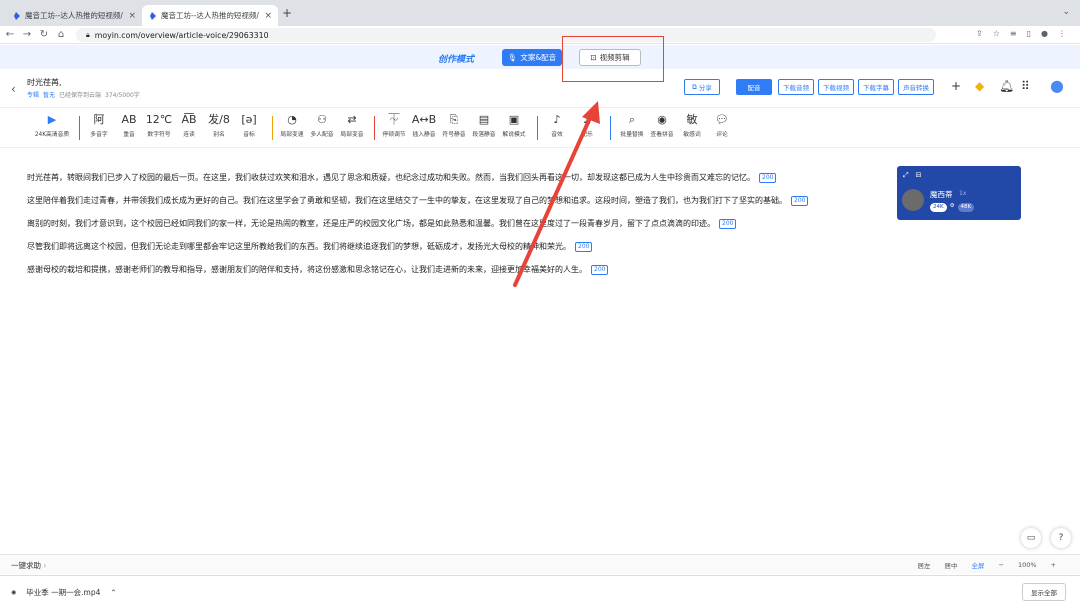 This screenshot has width=1080, height=608. What do you see at coordinates (587, 125) in the screenshot?
I see `tool-music: ♫ 配乐` at bounding box center [587, 125].